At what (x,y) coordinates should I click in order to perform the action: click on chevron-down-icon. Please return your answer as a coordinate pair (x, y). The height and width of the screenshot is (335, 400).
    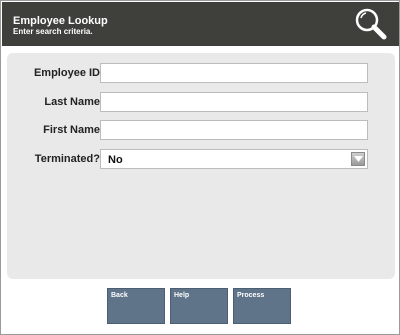
    Looking at the image, I should click on (358, 159).